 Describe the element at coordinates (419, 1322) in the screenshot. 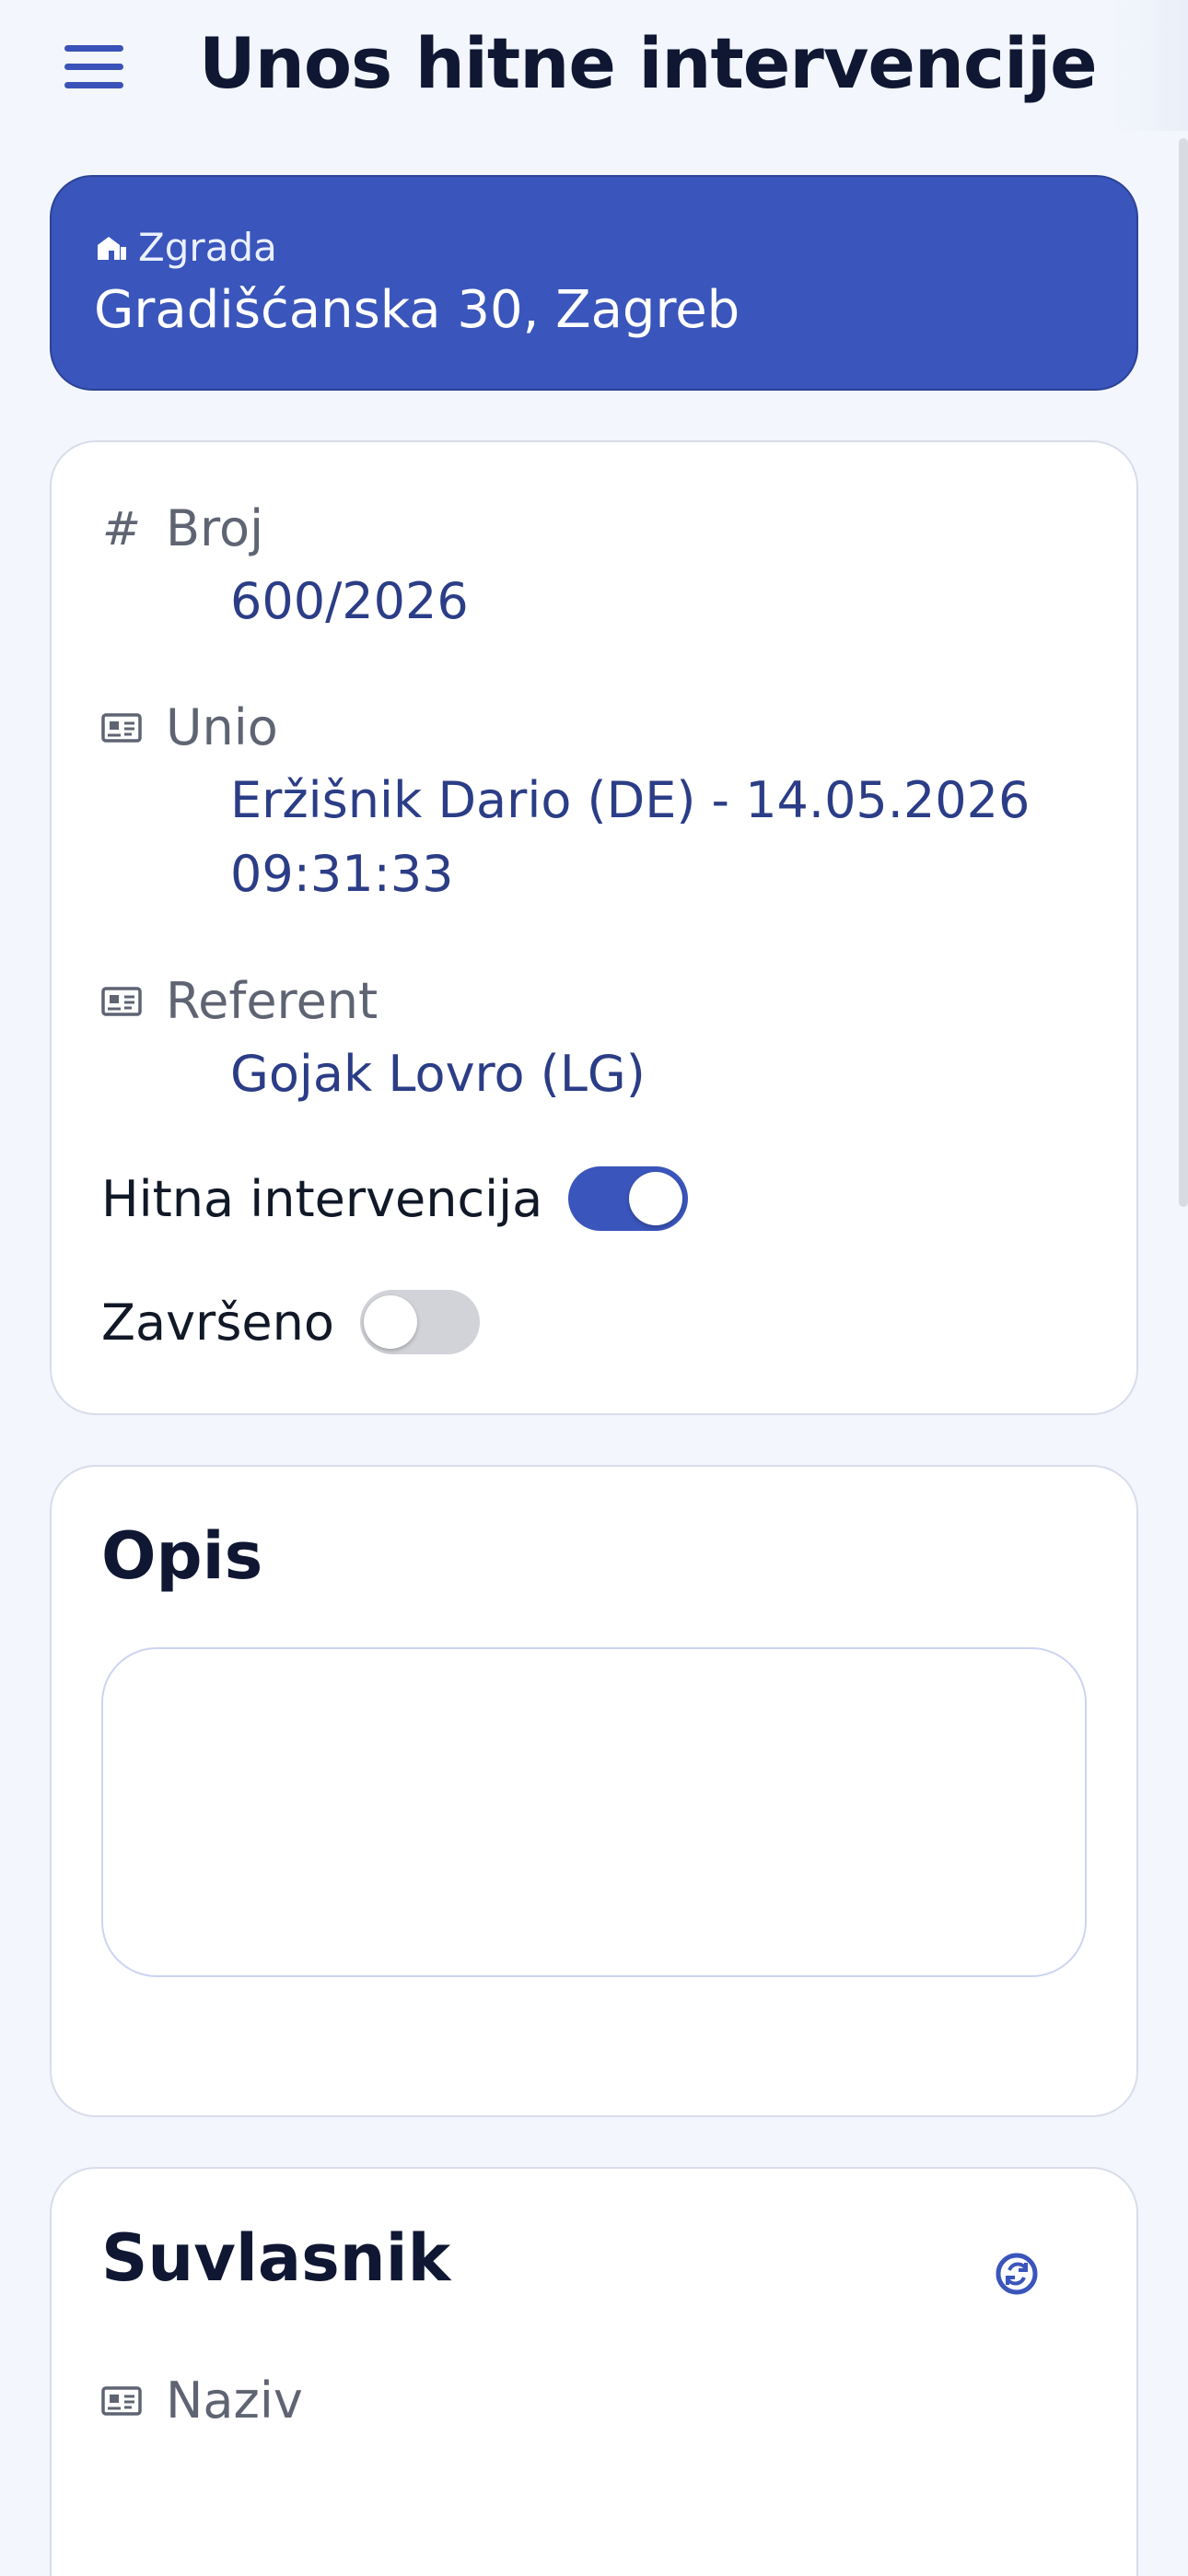

I see `zavrseno-toggle` at that location.